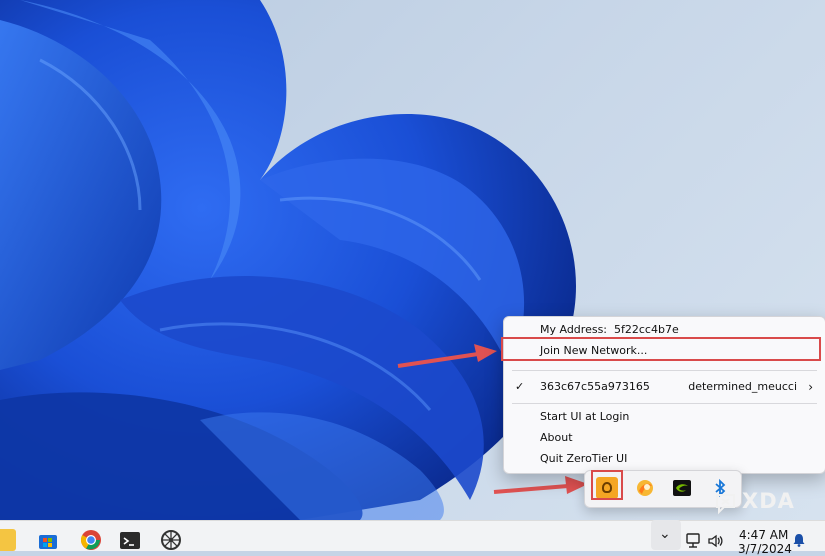  Describe the element at coordinates (661, 349) in the screenshot. I see `join-highlight-box` at that location.